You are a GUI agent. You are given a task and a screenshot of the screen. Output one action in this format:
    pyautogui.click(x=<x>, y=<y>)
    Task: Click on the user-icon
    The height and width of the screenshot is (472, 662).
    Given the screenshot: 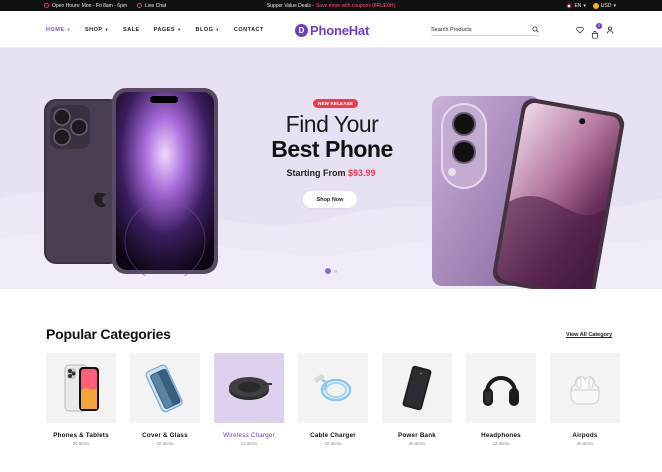 What is the action you would take?
    pyautogui.click(x=610, y=30)
    